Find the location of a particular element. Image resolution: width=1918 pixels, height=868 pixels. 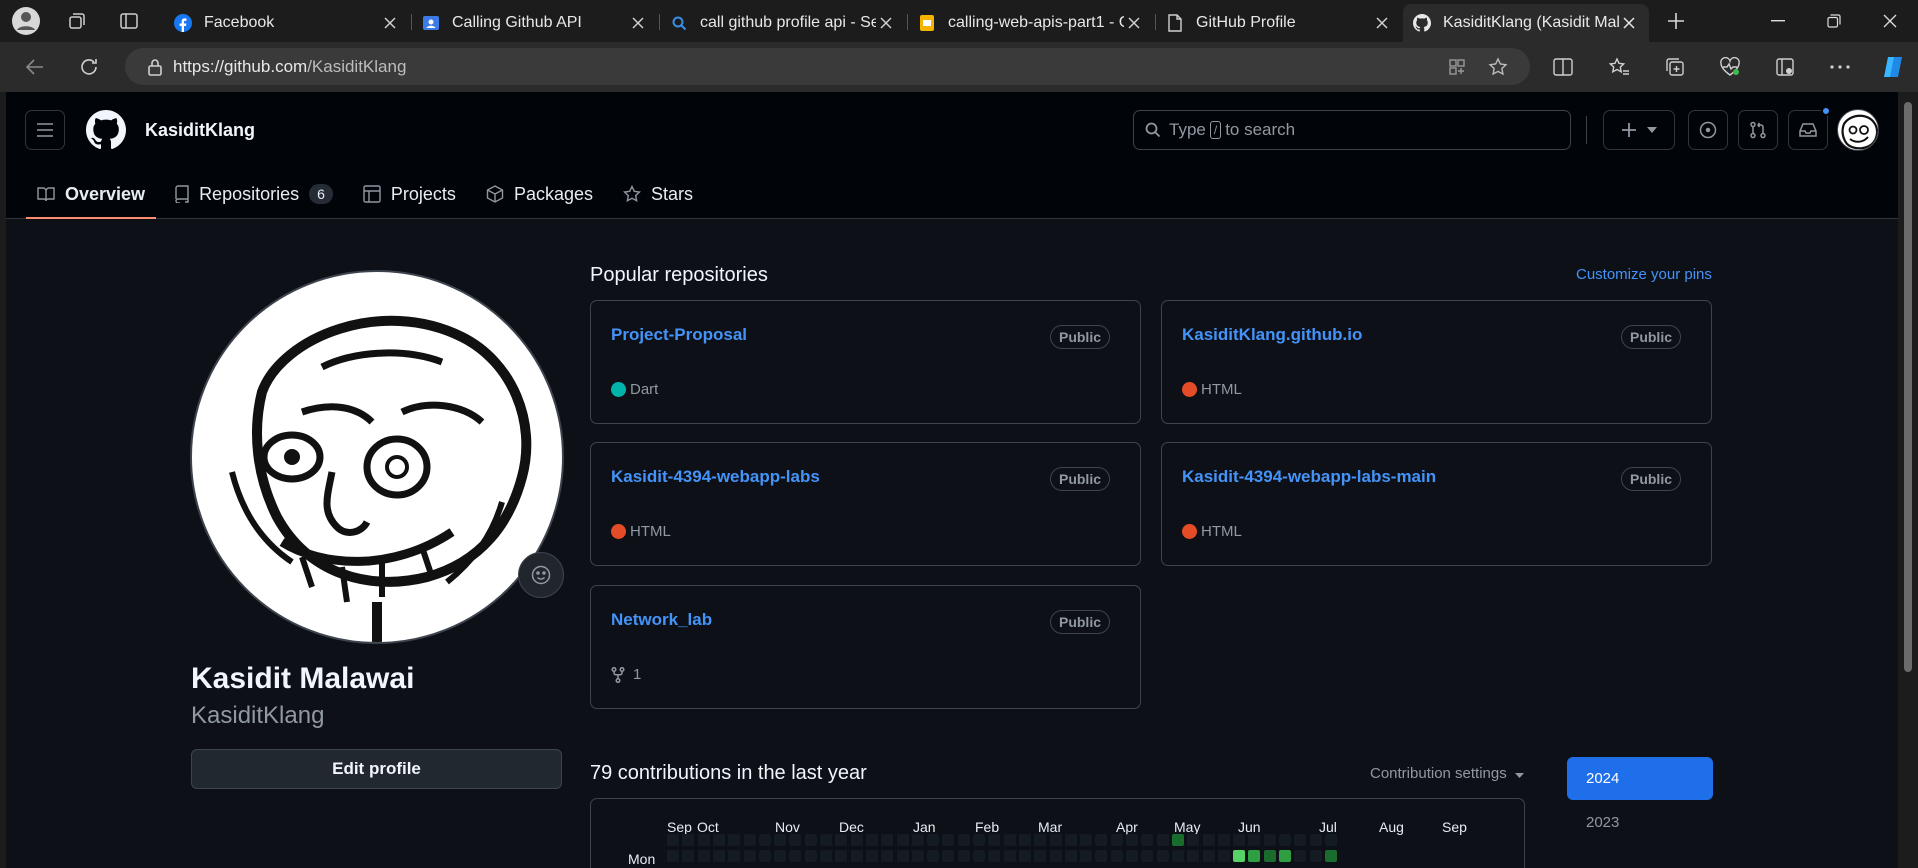

customize-pins-link: Customize your pins is located at coordinates (1644, 274).